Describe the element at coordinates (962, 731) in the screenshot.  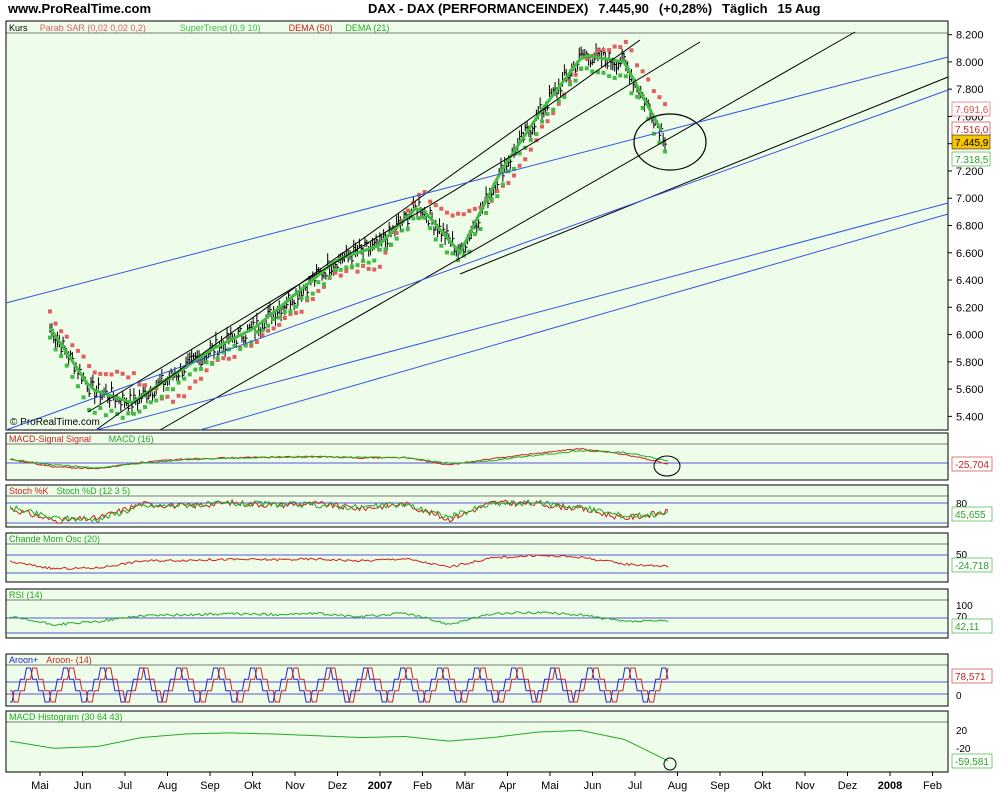
I see `indicator-ytick-label: 20` at that location.